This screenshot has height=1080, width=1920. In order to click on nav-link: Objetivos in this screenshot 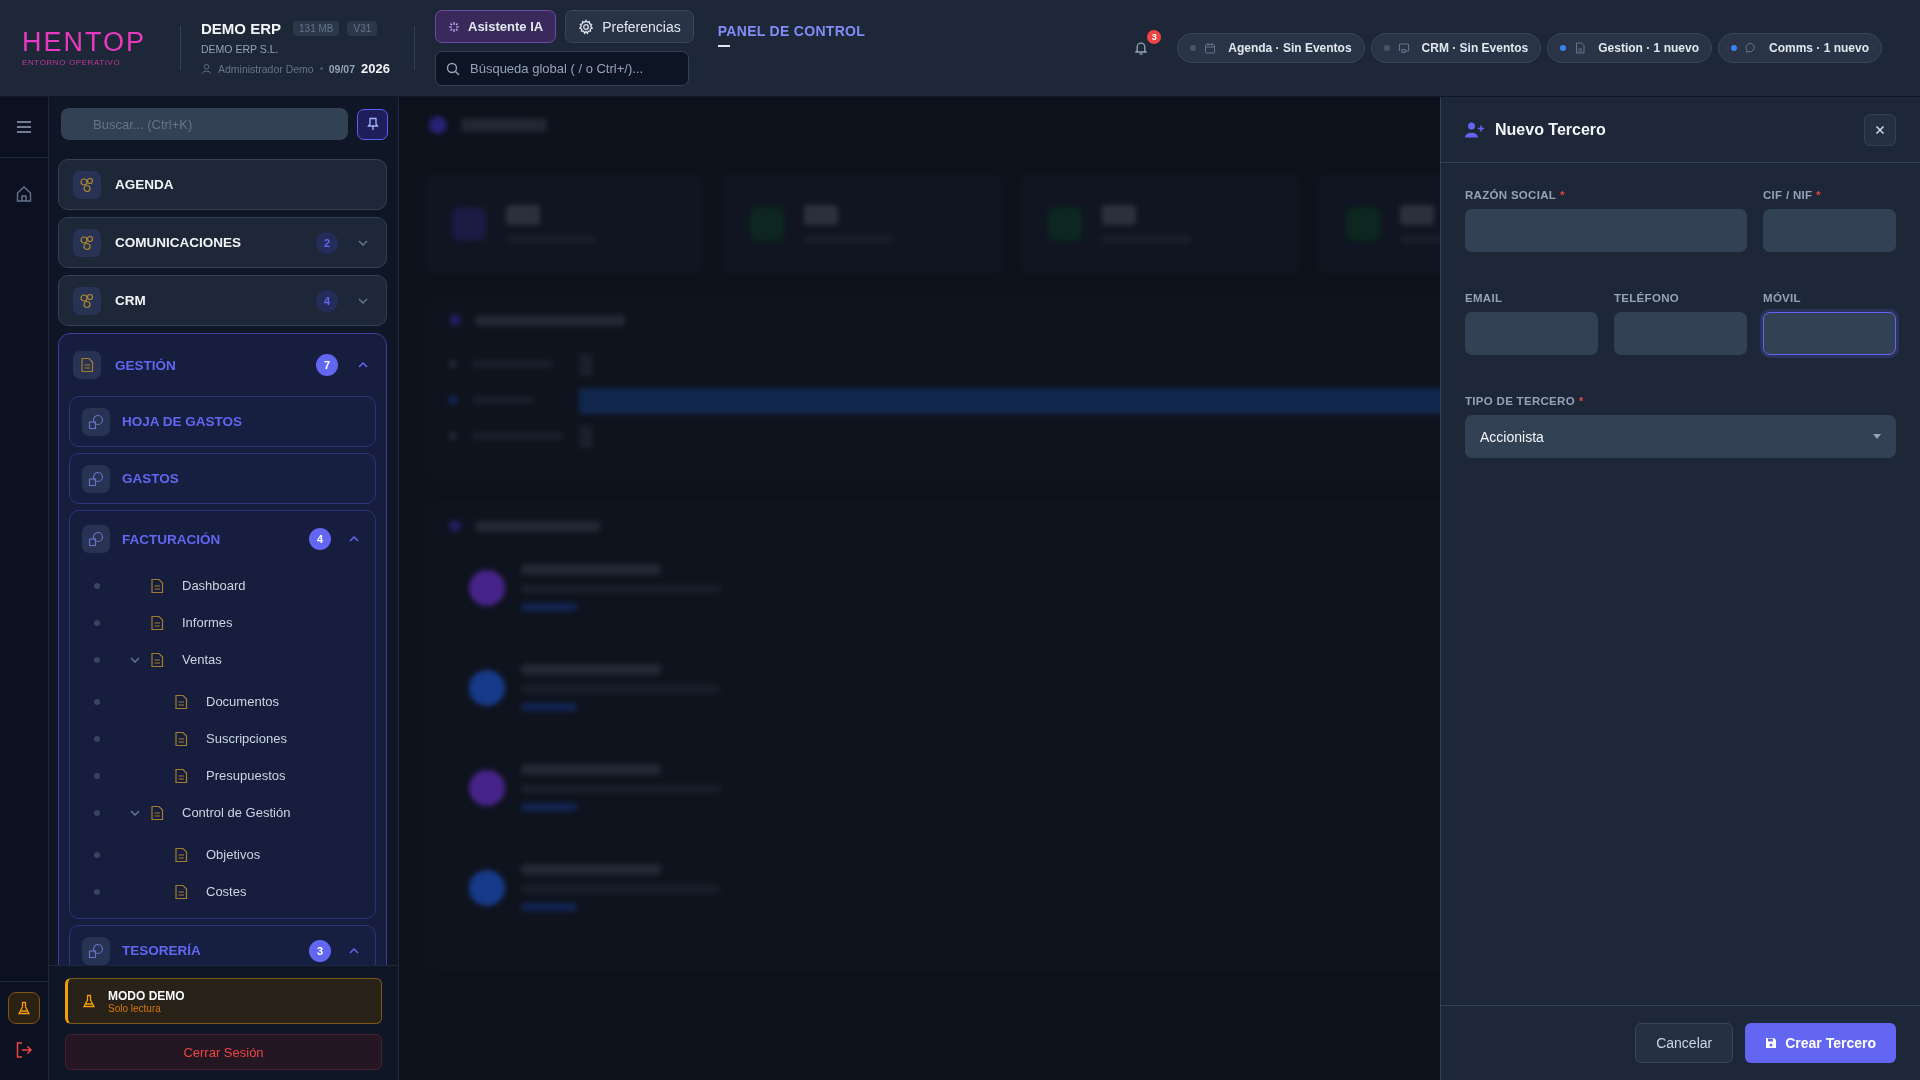, I will do `click(222, 854)`.